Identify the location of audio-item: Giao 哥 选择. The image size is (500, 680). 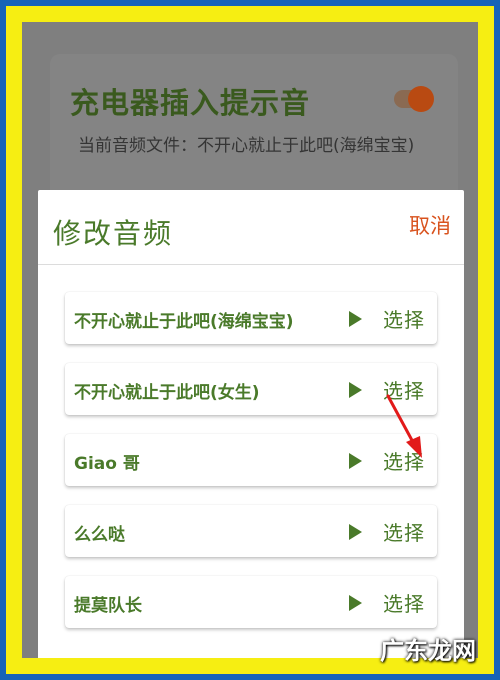
(251, 460).